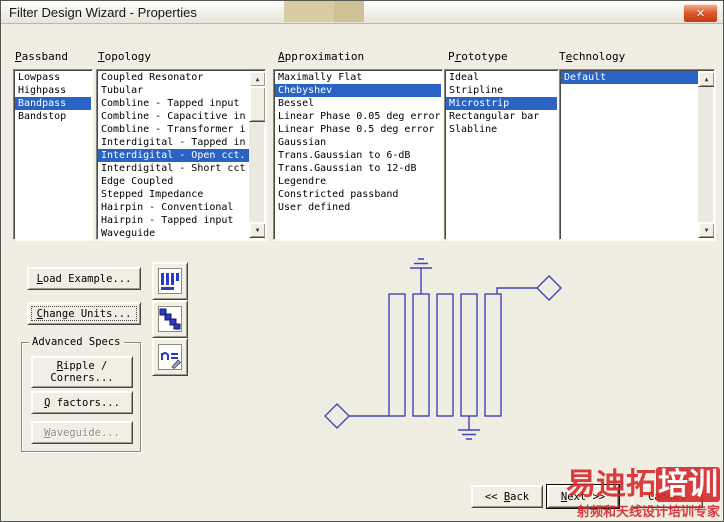 The width and height of the screenshot is (724, 522). What do you see at coordinates (173, 90) in the screenshot?
I see `list-item: Tubular` at bounding box center [173, 90].